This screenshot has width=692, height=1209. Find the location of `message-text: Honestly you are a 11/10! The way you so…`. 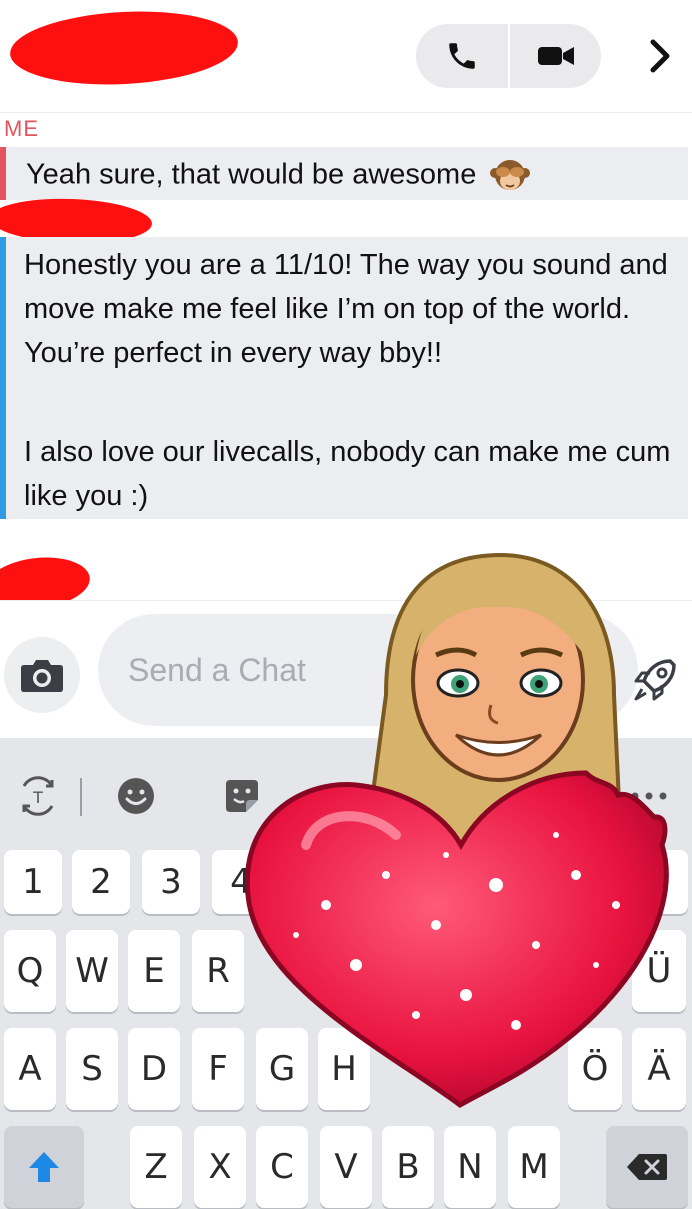

message-text: Honestly you are a 11/10! The way you so… is located at coordinates (346, 309).